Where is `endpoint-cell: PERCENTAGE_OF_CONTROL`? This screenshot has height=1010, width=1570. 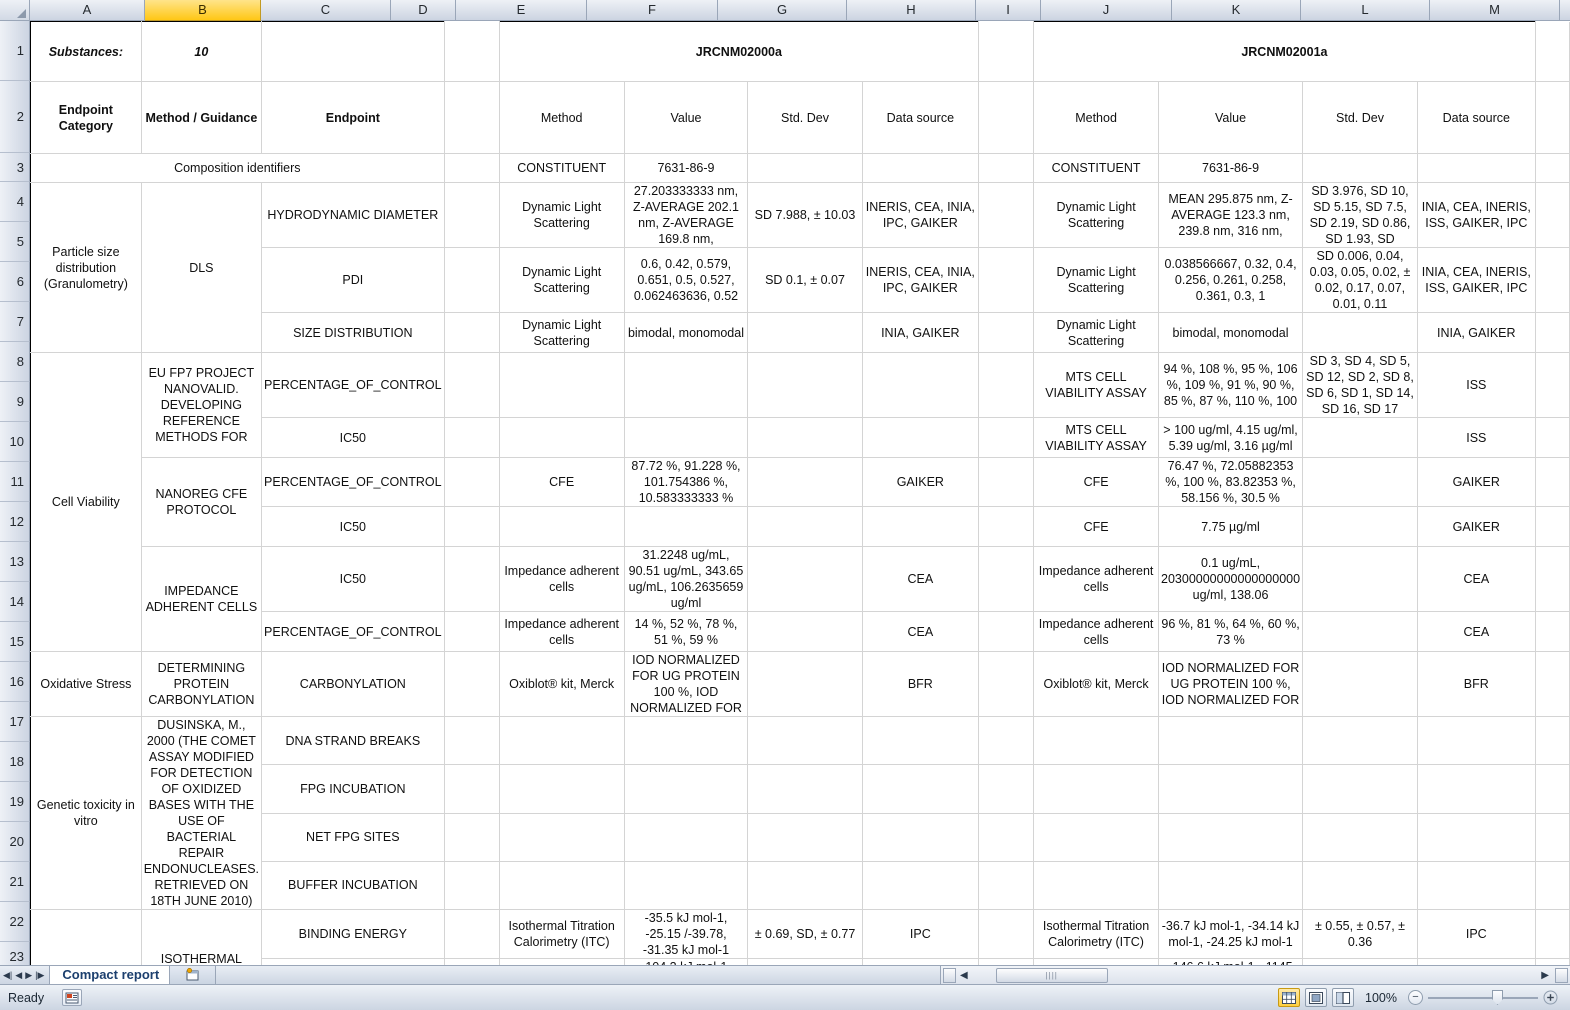 endpoint-cell: PERCENTAGE_OF_CONTROL is located at coordinates (353, 385).